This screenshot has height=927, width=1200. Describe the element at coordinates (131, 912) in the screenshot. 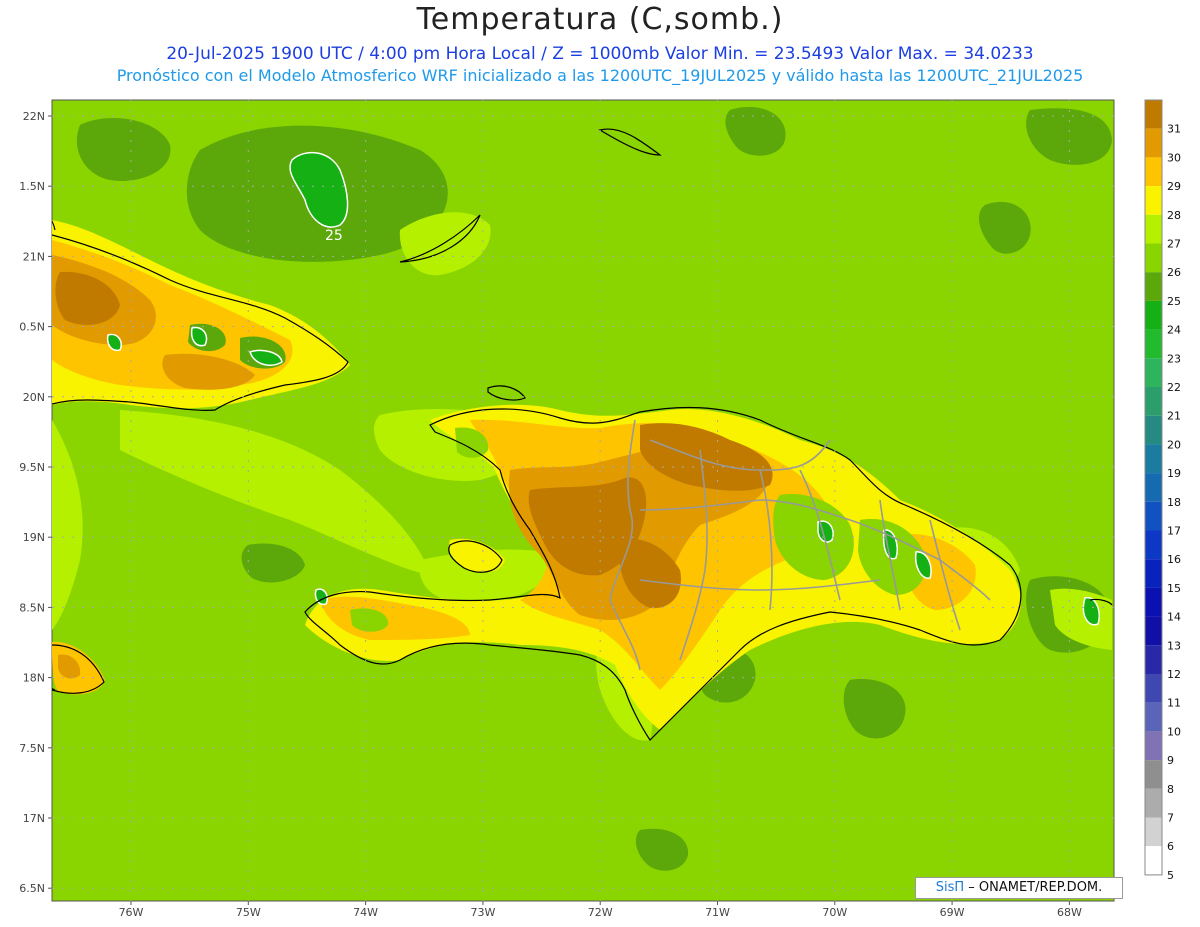

I see `lon-tick-label: 76W` at that location.